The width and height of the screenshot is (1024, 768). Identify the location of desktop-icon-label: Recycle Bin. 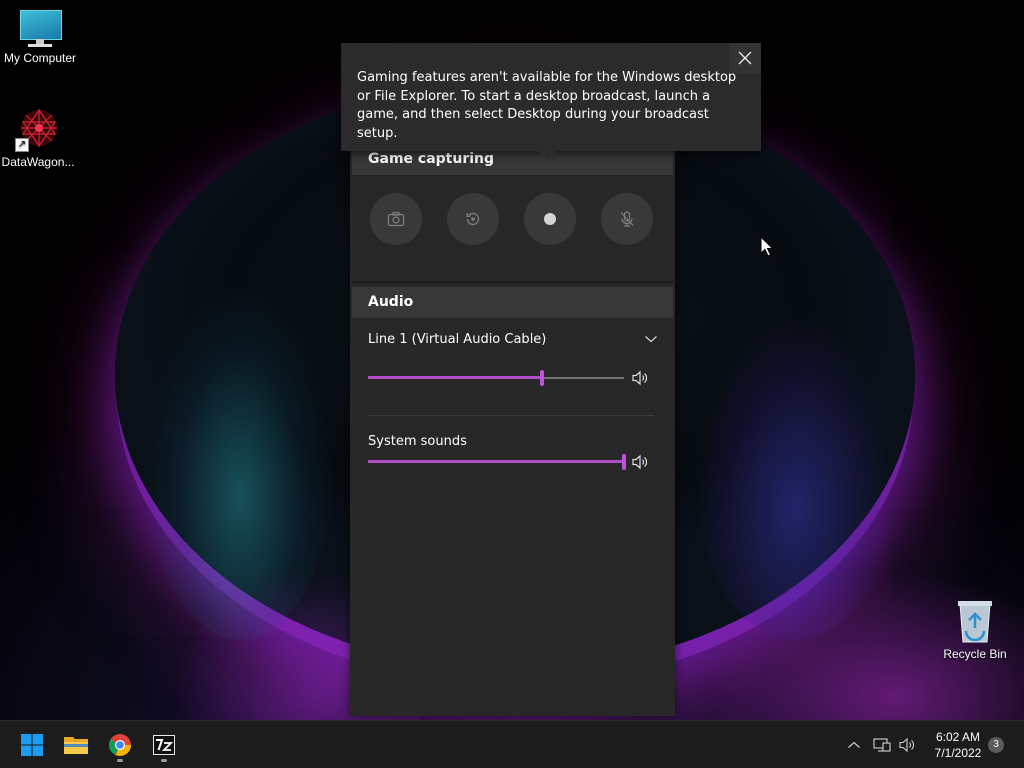
(975, 654).